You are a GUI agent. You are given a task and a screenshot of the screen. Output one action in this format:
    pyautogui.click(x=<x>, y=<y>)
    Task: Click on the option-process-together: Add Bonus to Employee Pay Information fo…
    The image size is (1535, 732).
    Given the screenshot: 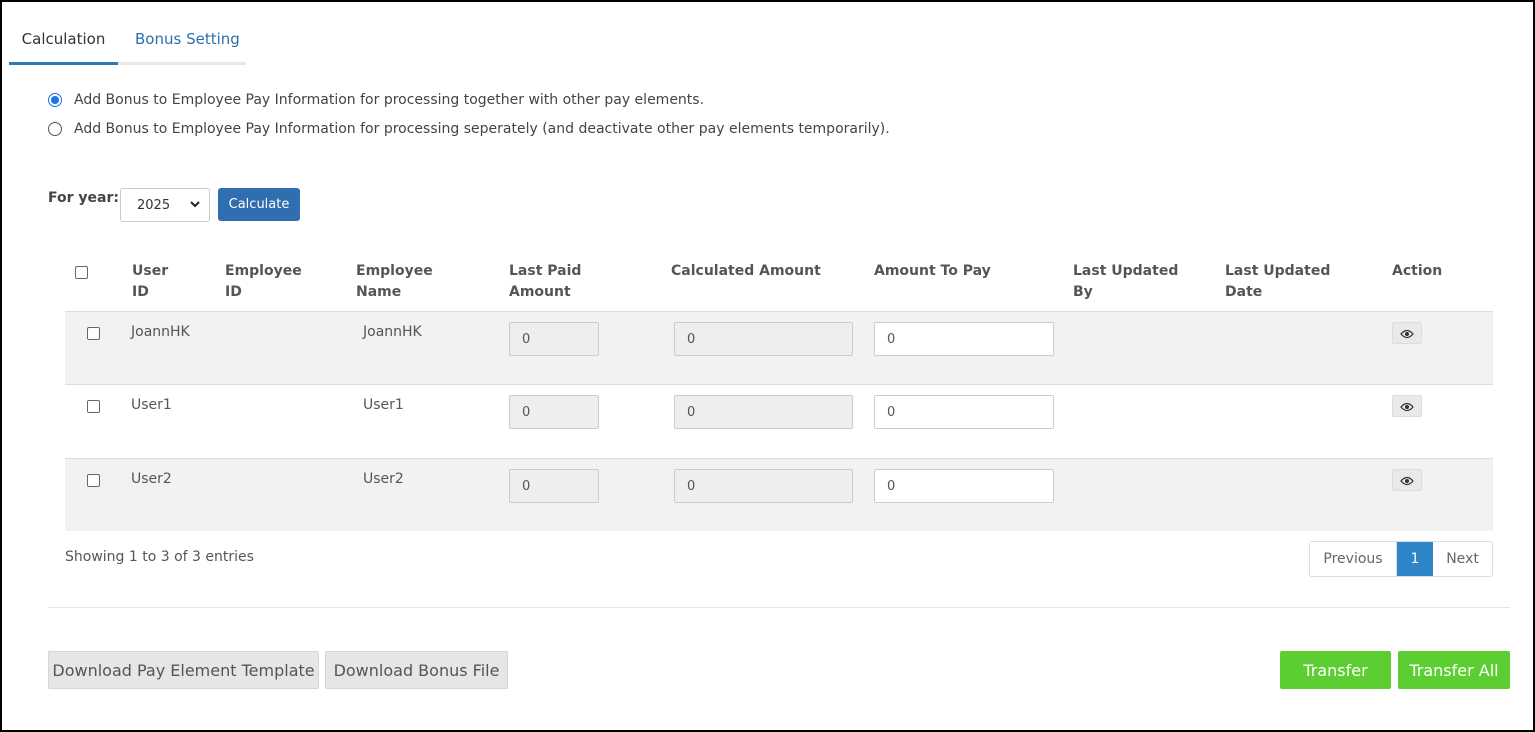 What is the action you would take?
    pyautogui.click(x=376, y=100)
    